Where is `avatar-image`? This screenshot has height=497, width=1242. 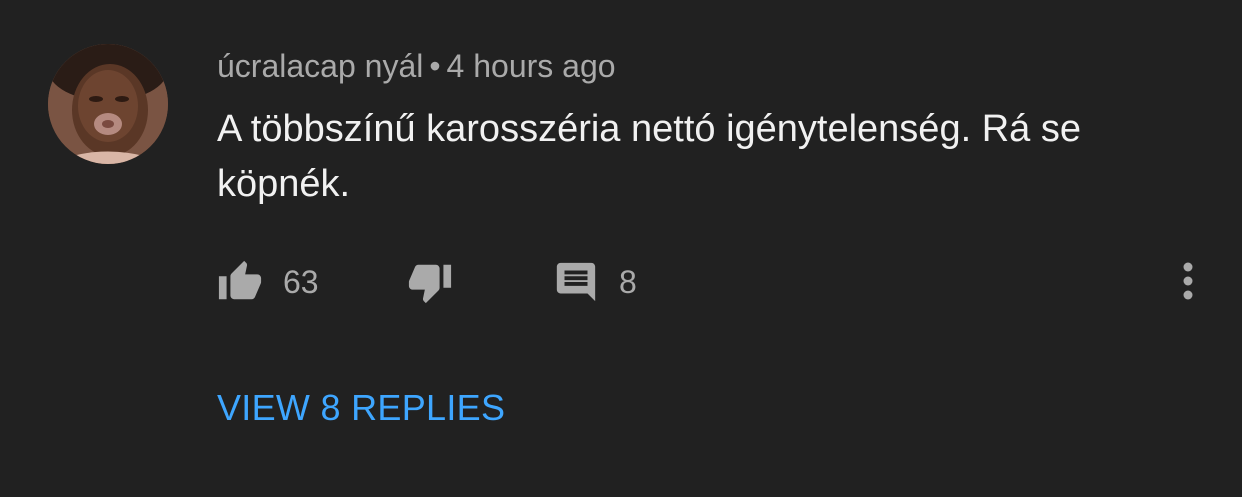
avatar-image is located at coordinates (108, 104).